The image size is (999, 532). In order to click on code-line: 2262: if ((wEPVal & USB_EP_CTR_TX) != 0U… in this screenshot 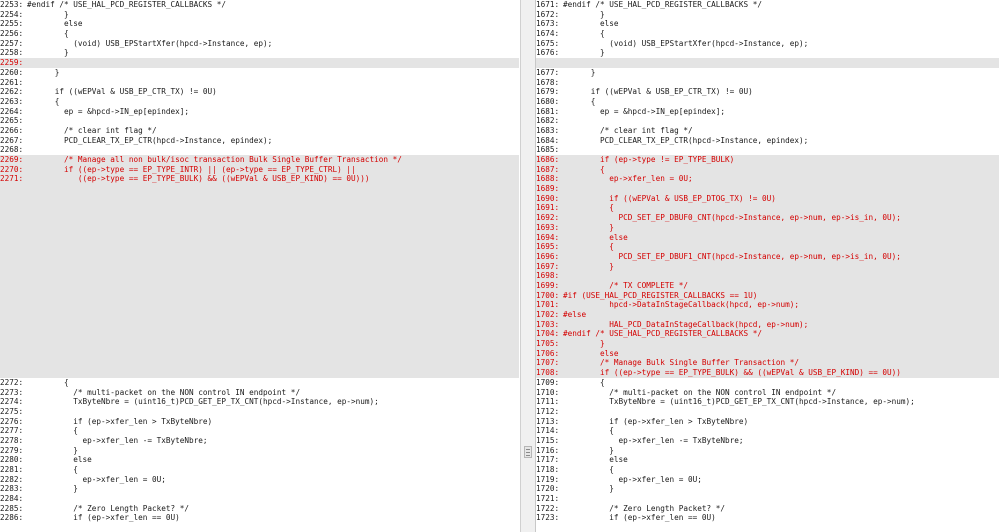, I will do `click(259, 92)`.